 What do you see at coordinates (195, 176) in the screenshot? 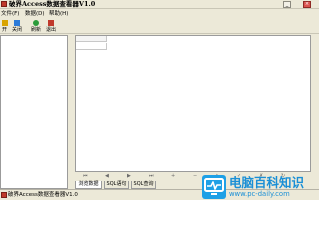
I see `nav-delete-icon: −` at bounding box center [195, 176].